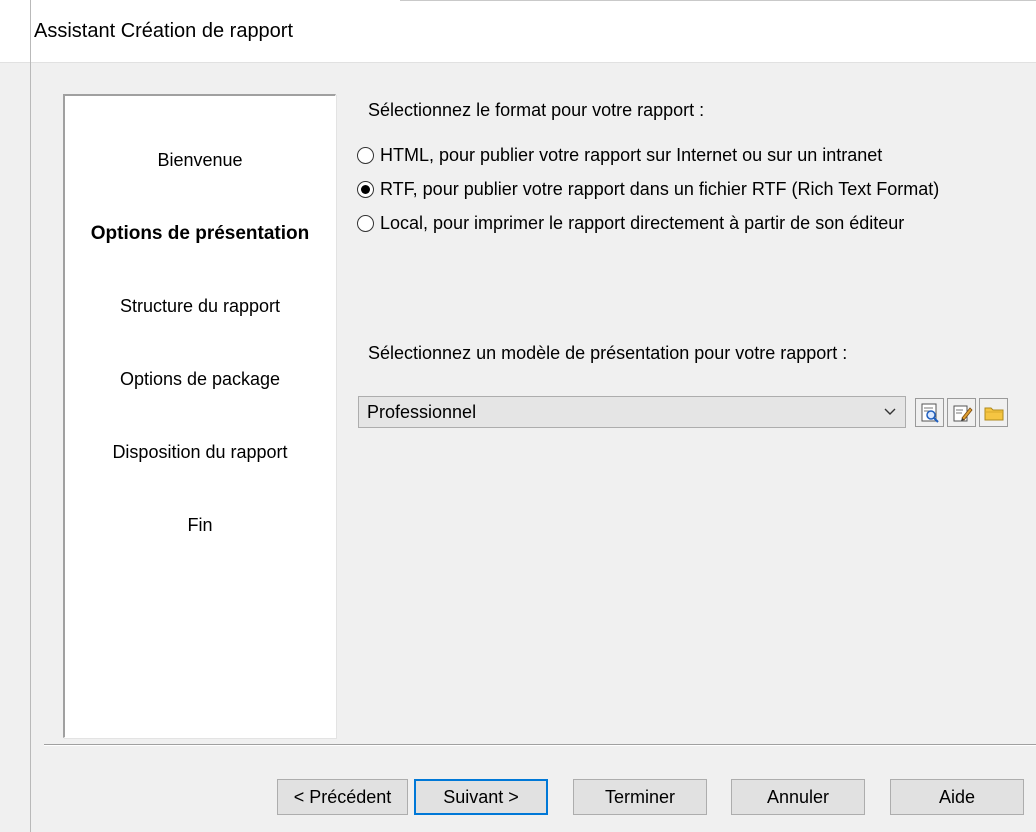 This screenshot has width=1036, height=832. What do you see at coordinates (200, 160) in the screenshot?
I see `step-bienvenue: Bienvenue` at bounding box center [200, 160].